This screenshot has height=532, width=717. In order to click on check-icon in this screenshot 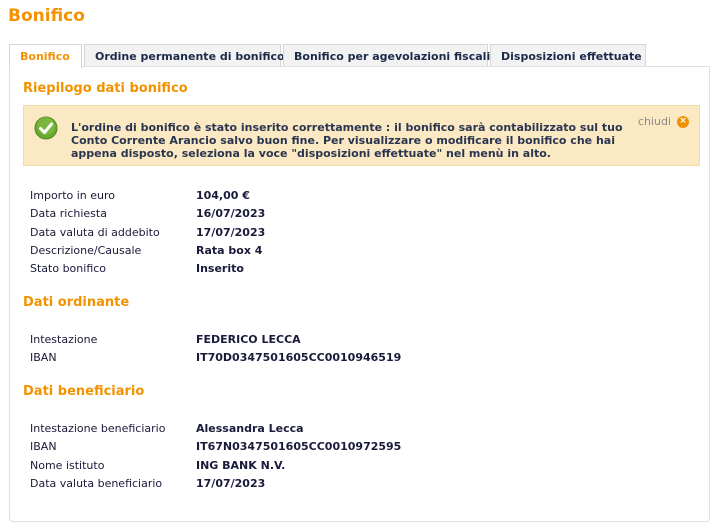, I will do `click(46, 128)`.